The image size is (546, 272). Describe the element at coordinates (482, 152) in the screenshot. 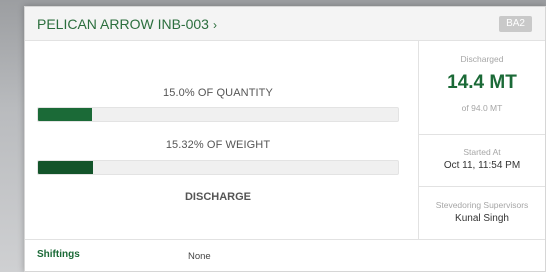

I see `started-label: Started At` at that location.